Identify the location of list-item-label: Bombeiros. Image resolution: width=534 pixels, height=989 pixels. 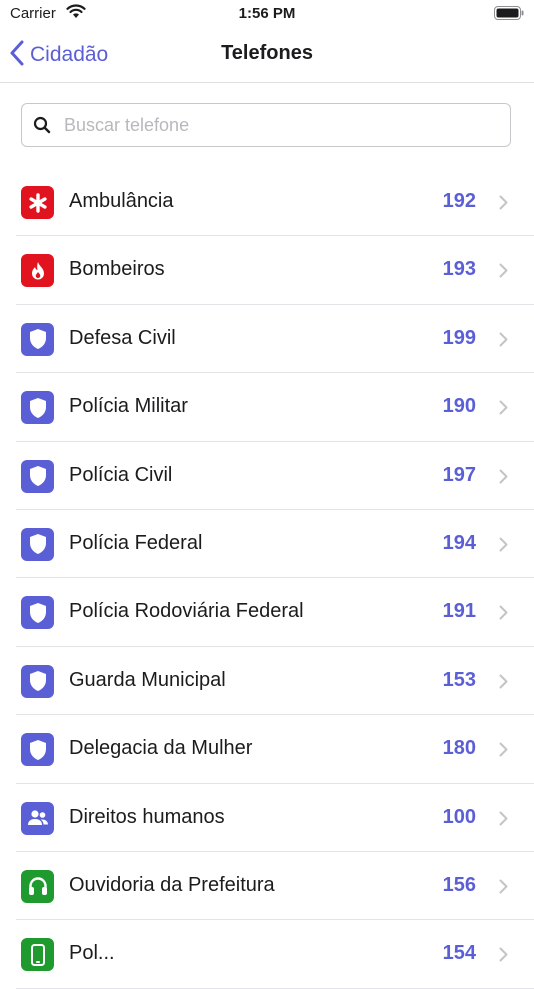
(117, 269).